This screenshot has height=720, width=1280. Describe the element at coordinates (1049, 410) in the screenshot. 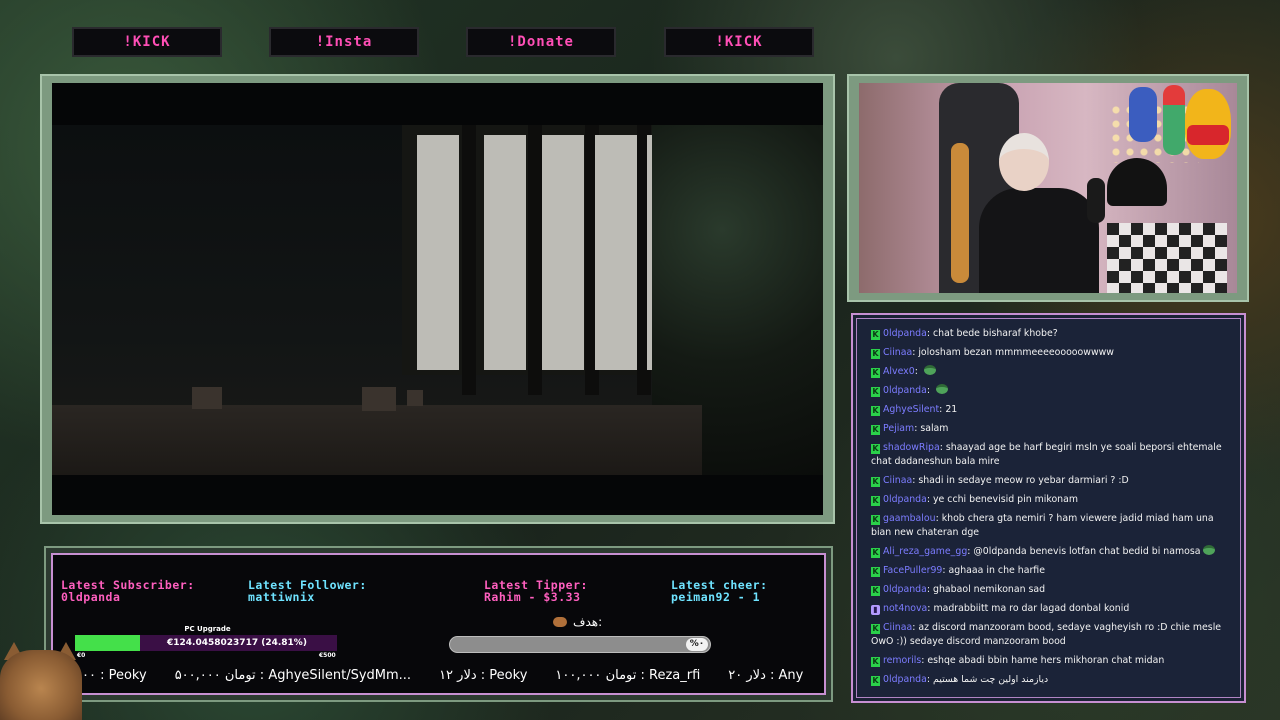

I see `chat-message: K AghyeSilent: 21` at that location.